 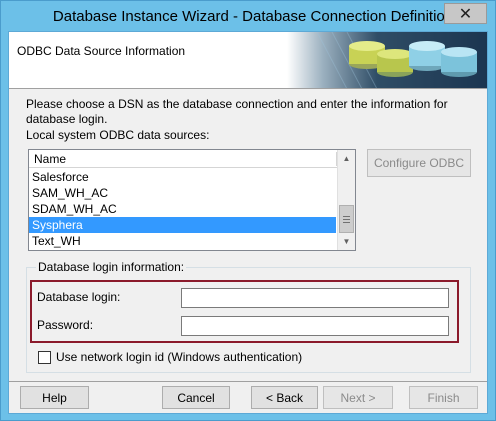 I want to click on network-login-checkbox, so click(x=44, y=357).